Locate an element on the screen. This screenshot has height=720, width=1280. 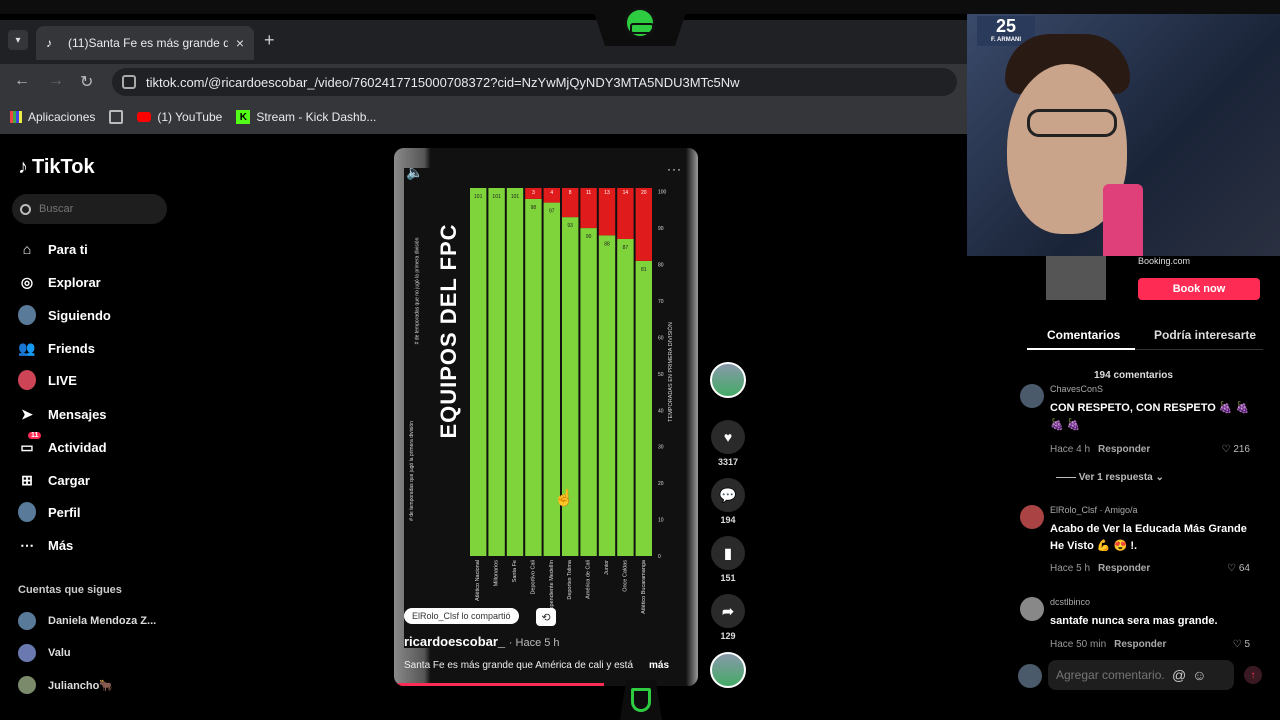
mention-icon: @ is located at coordinates (1179, 675).